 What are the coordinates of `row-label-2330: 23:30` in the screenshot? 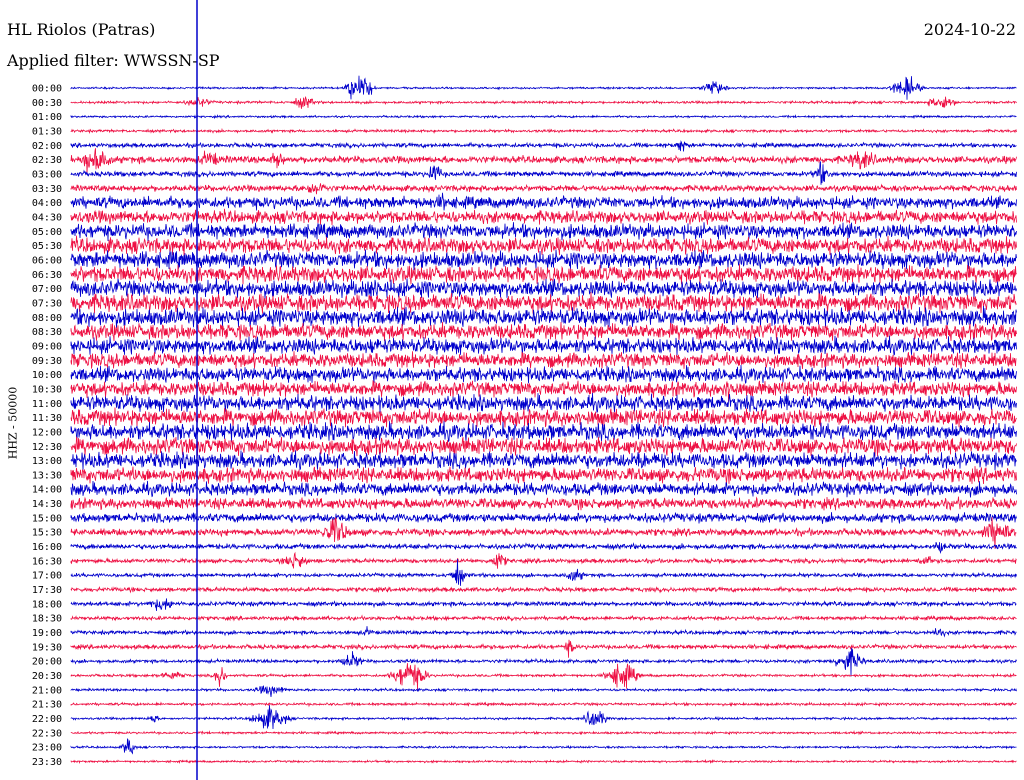 It's located at (47, 762).